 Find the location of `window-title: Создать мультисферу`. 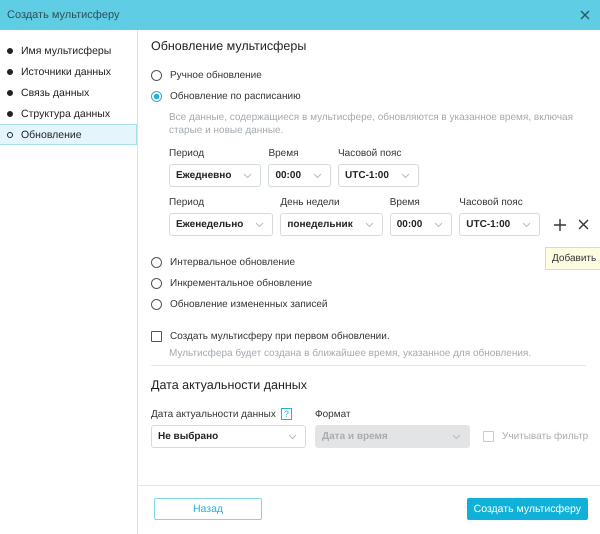

window-title: Создать мультисферу is located at coordinates (63, 15).